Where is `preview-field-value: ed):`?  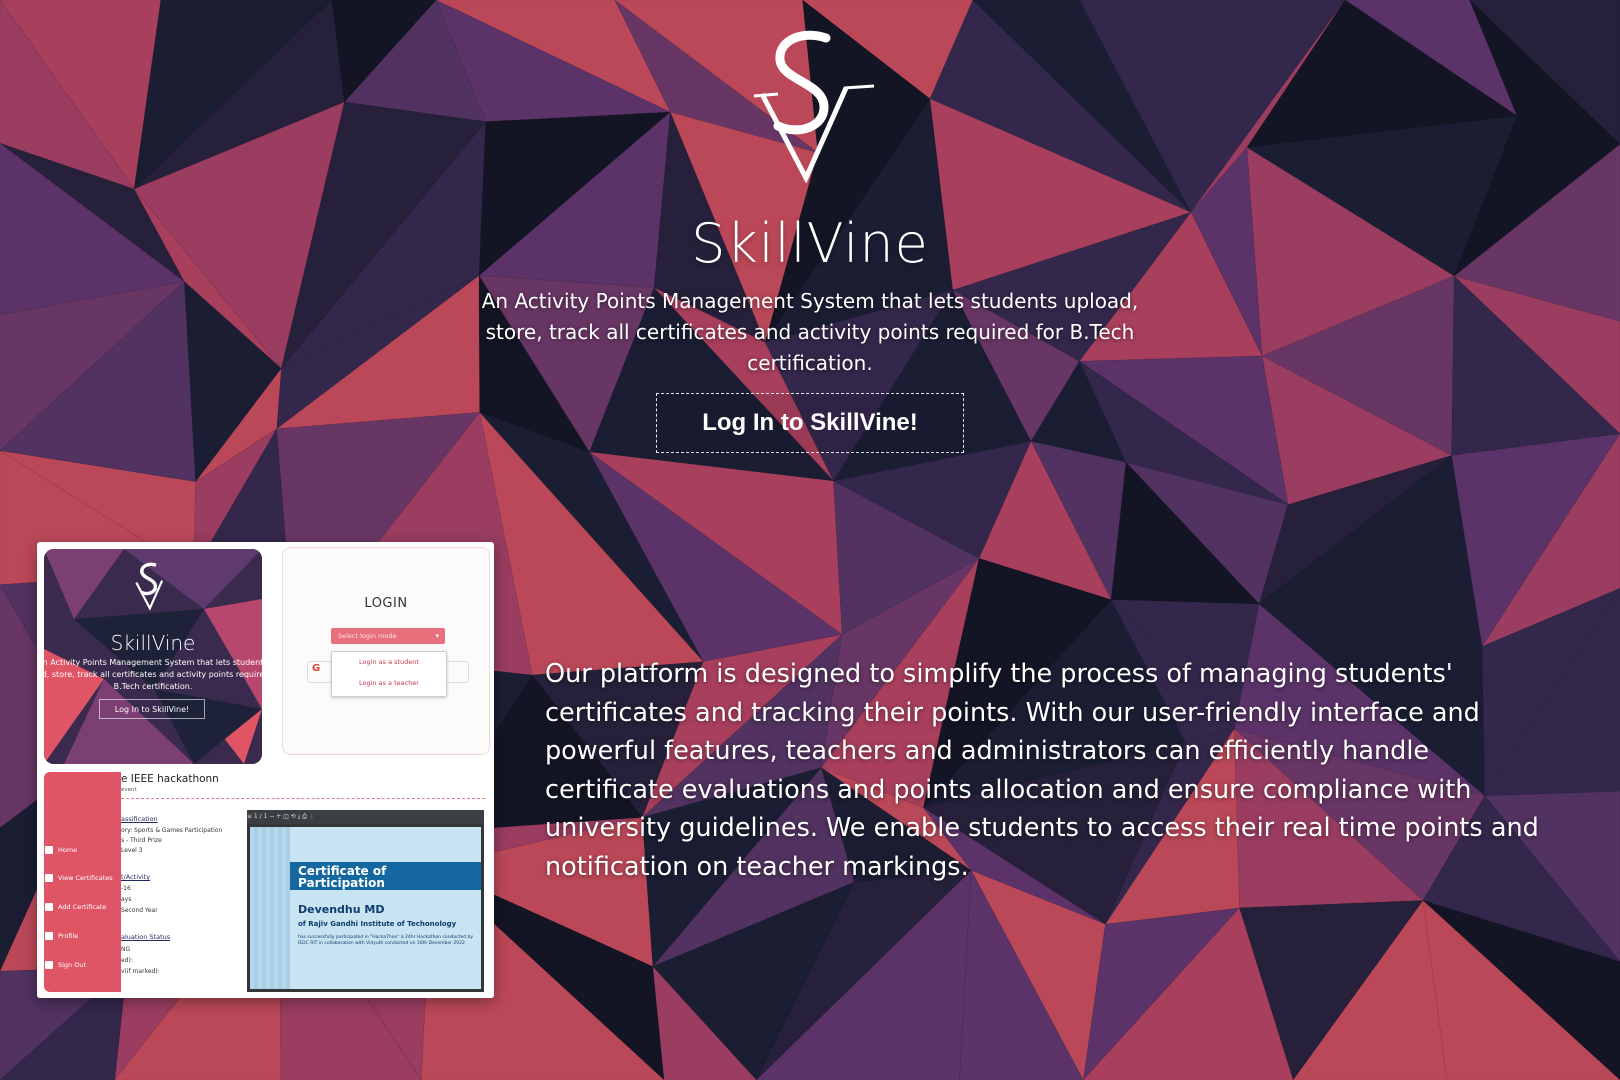 preview-field-value: ed): is located at coordinates (127, 960).